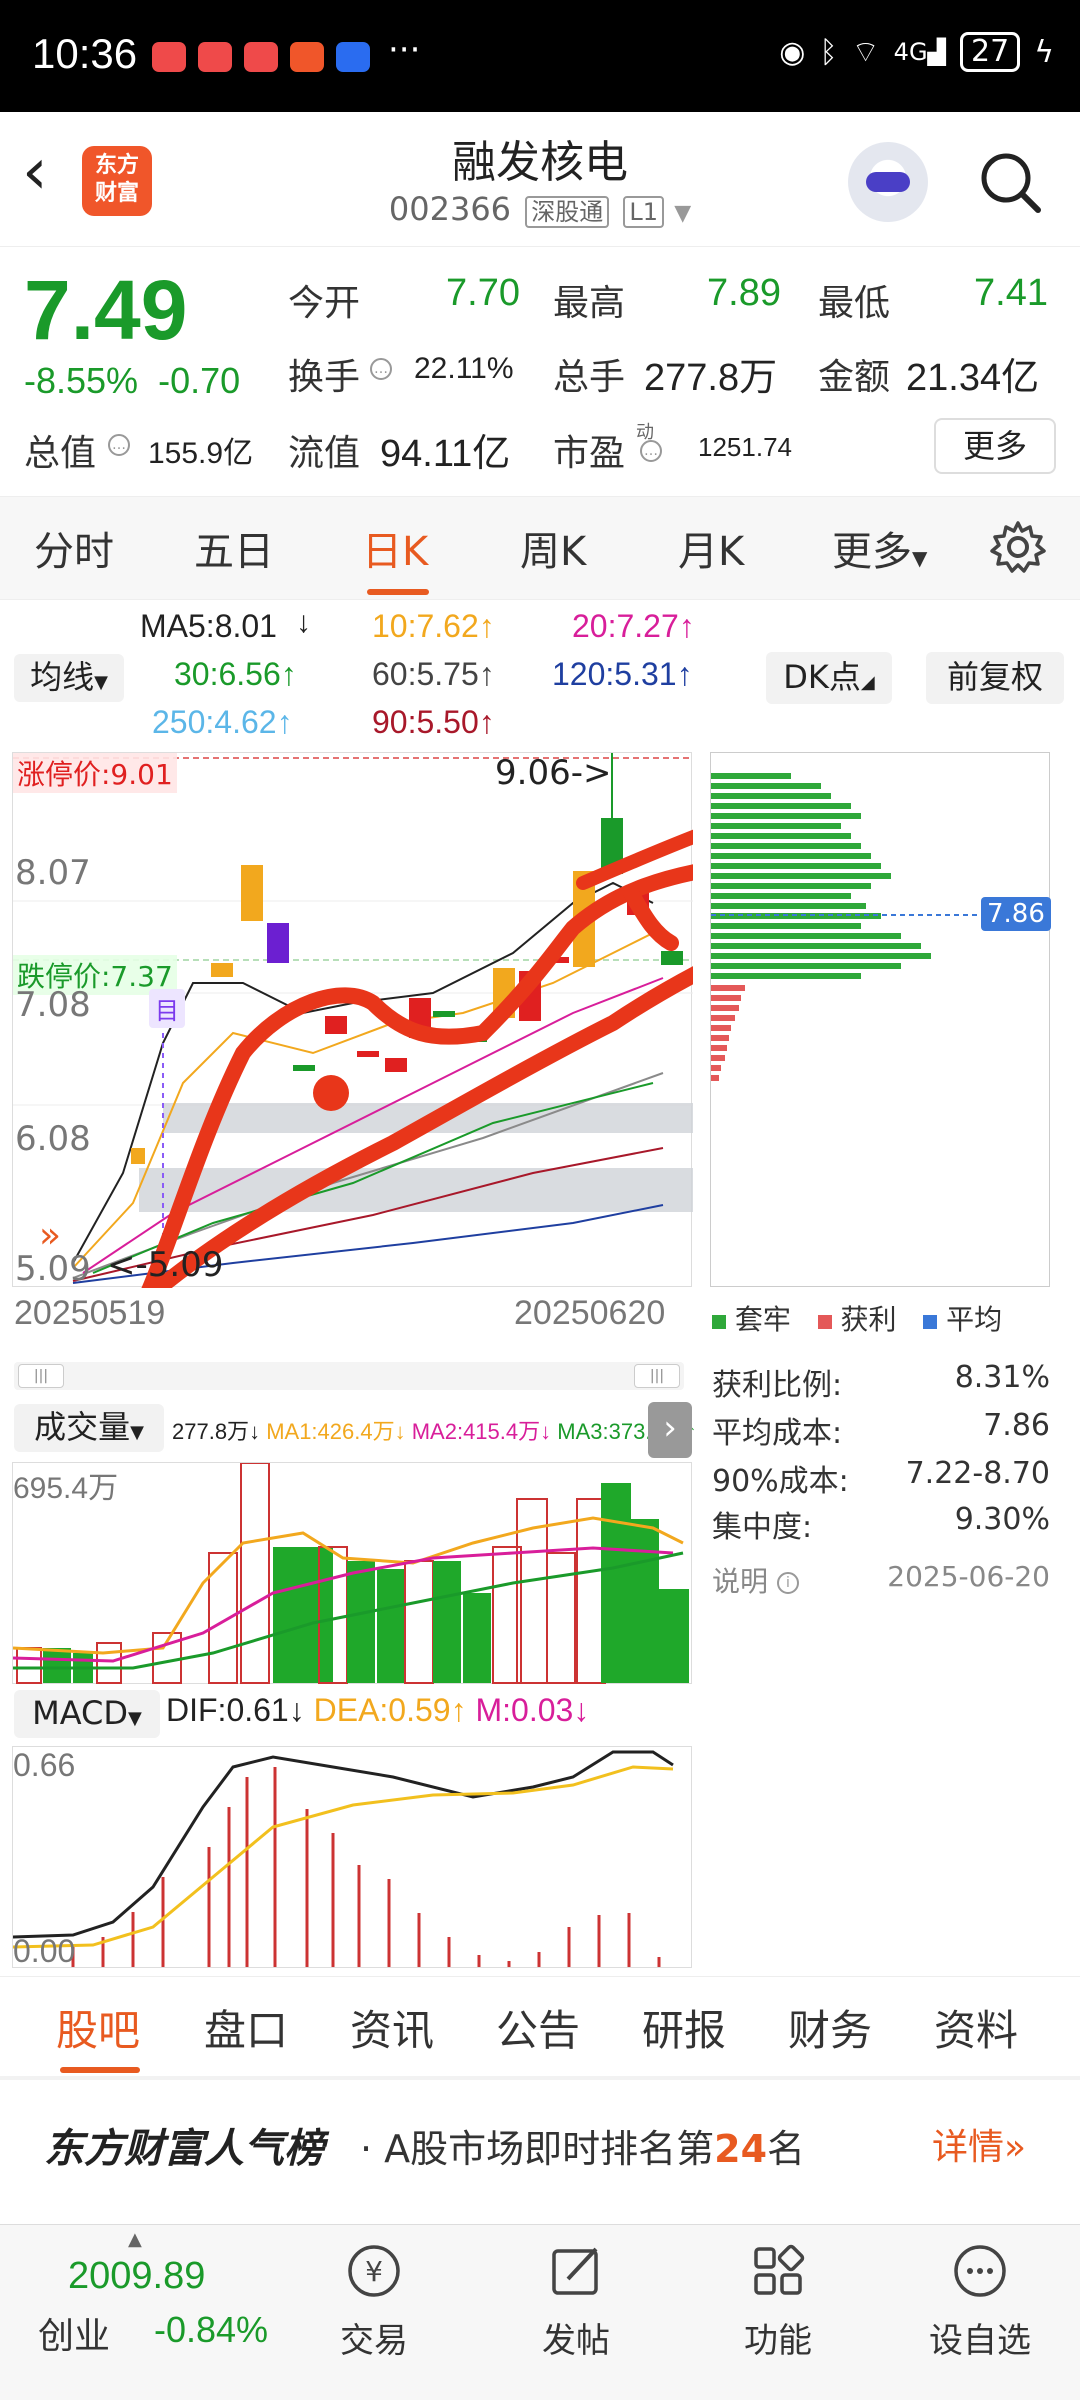  I want to click on charging-icon: ϟ, so click(1044, 52).